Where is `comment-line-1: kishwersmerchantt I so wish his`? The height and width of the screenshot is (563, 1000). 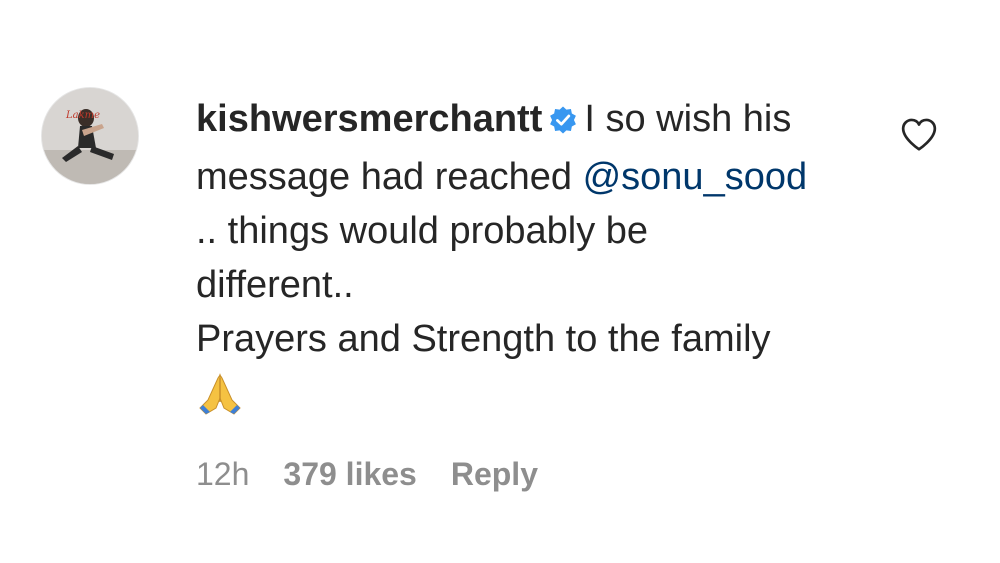
comment-line-1: kishwersmerchantt I so wish his is located at coordinates (536, 121).